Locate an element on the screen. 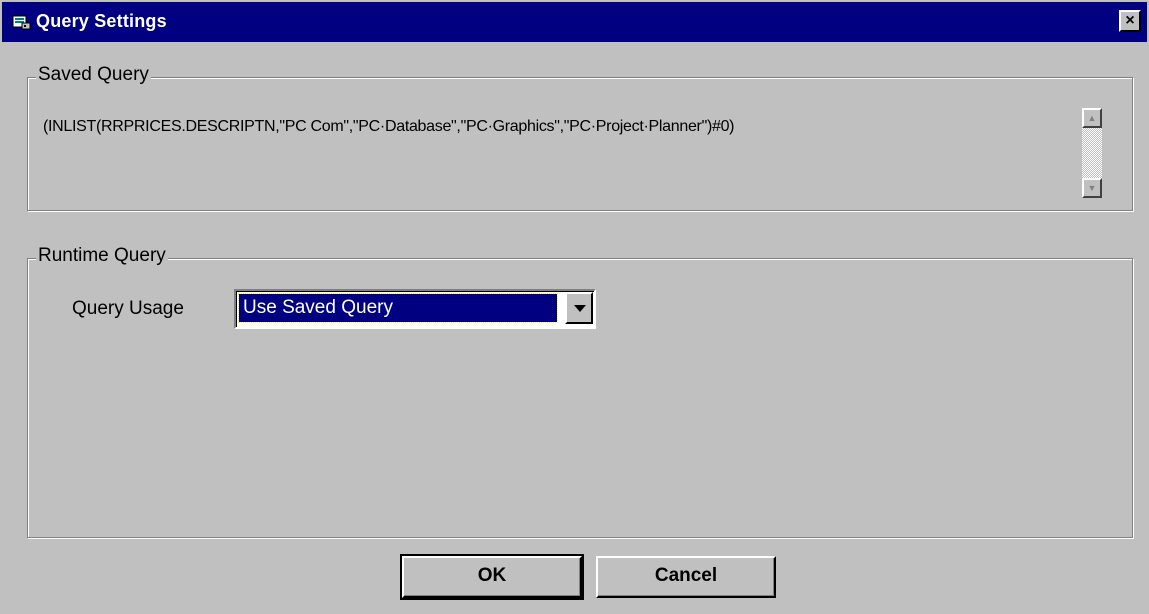  dropdown-arrow-button is located at coordinates (579, 308).